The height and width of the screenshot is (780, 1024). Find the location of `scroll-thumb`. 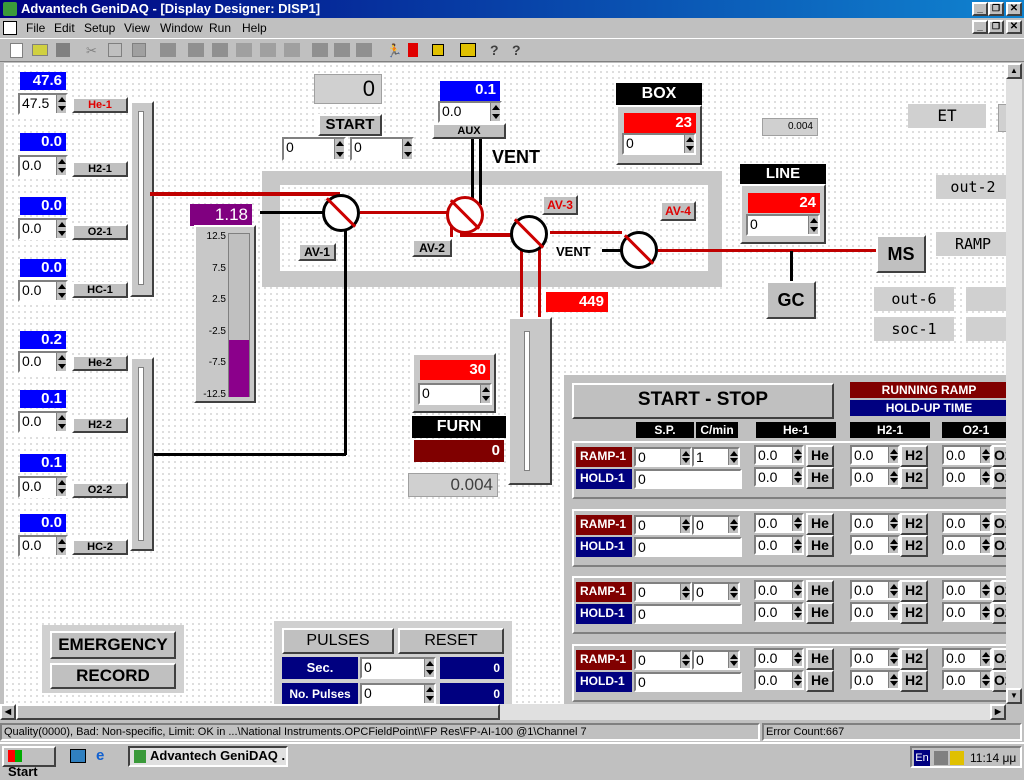

scroll-thumb is located at coordinates (258, 712).